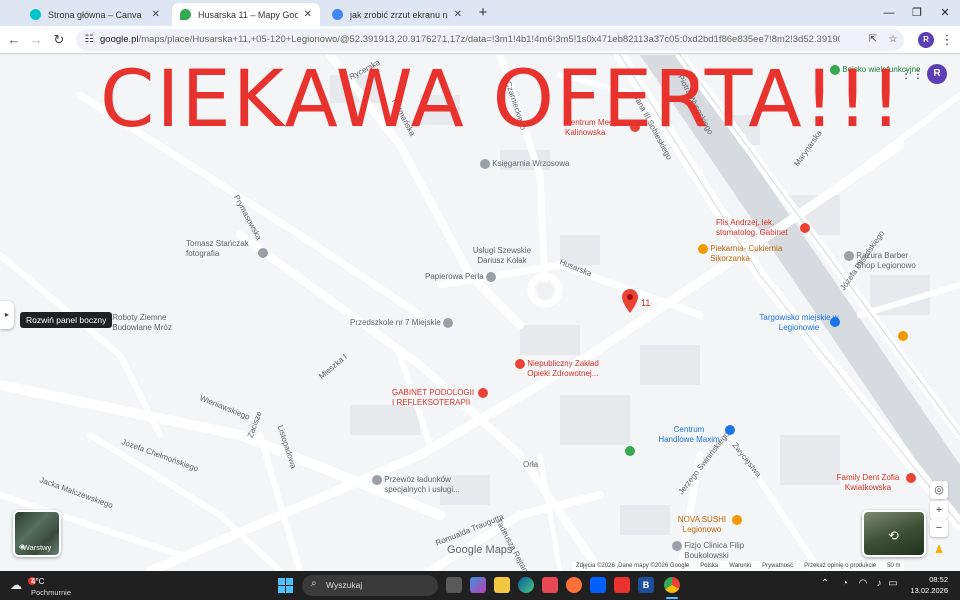 The height and width of the screenshot is (600, 960). I want to click on weather-condition: Pochmurnie, so click(51, 592).